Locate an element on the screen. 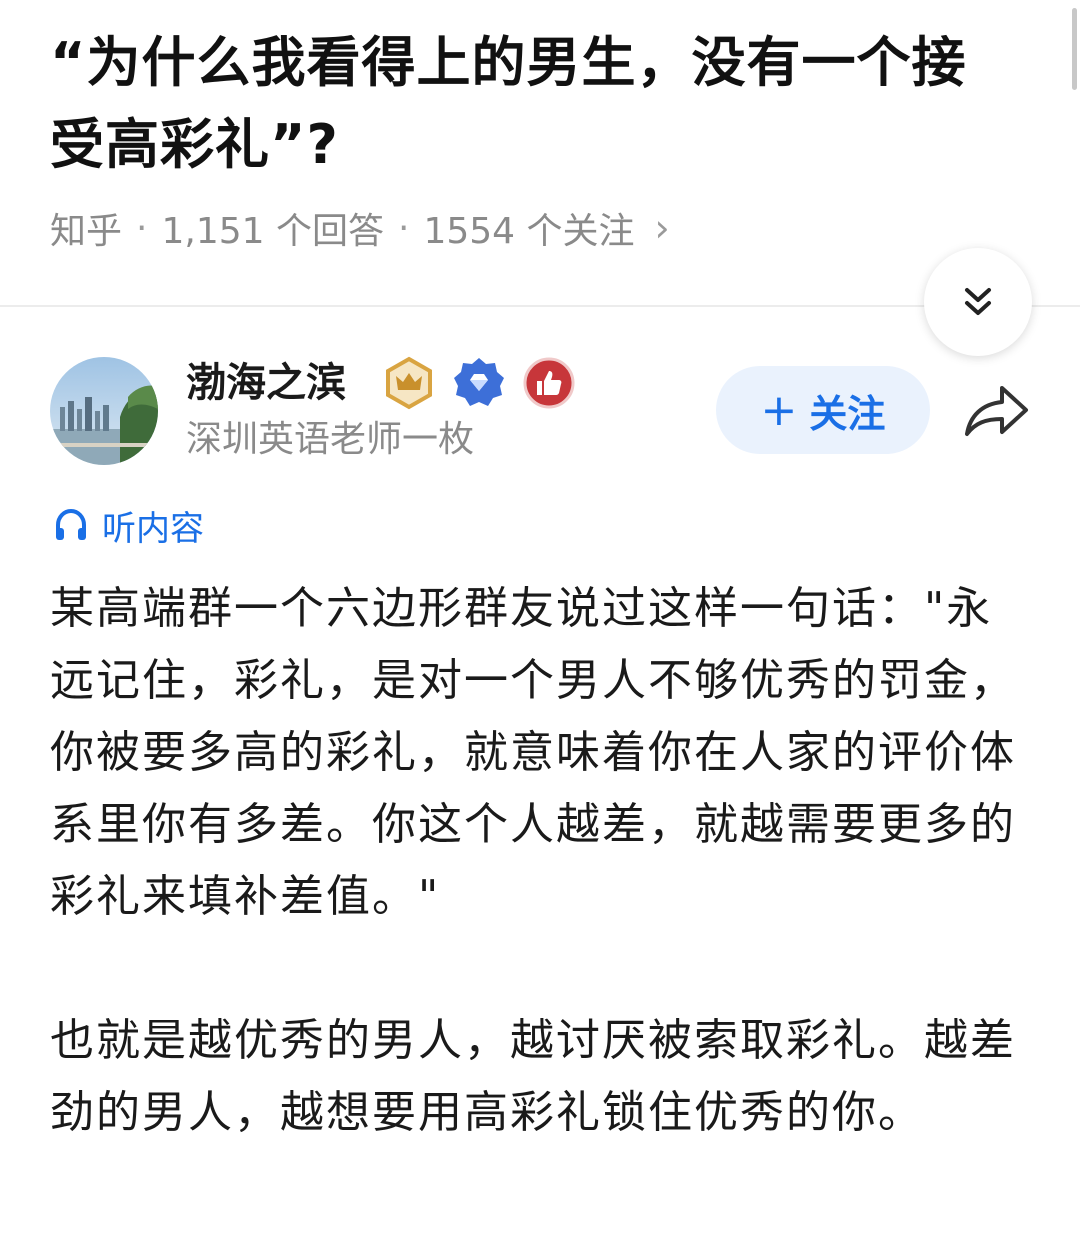  thumbs-up-badge-icon is located at coordinates (549, 383).